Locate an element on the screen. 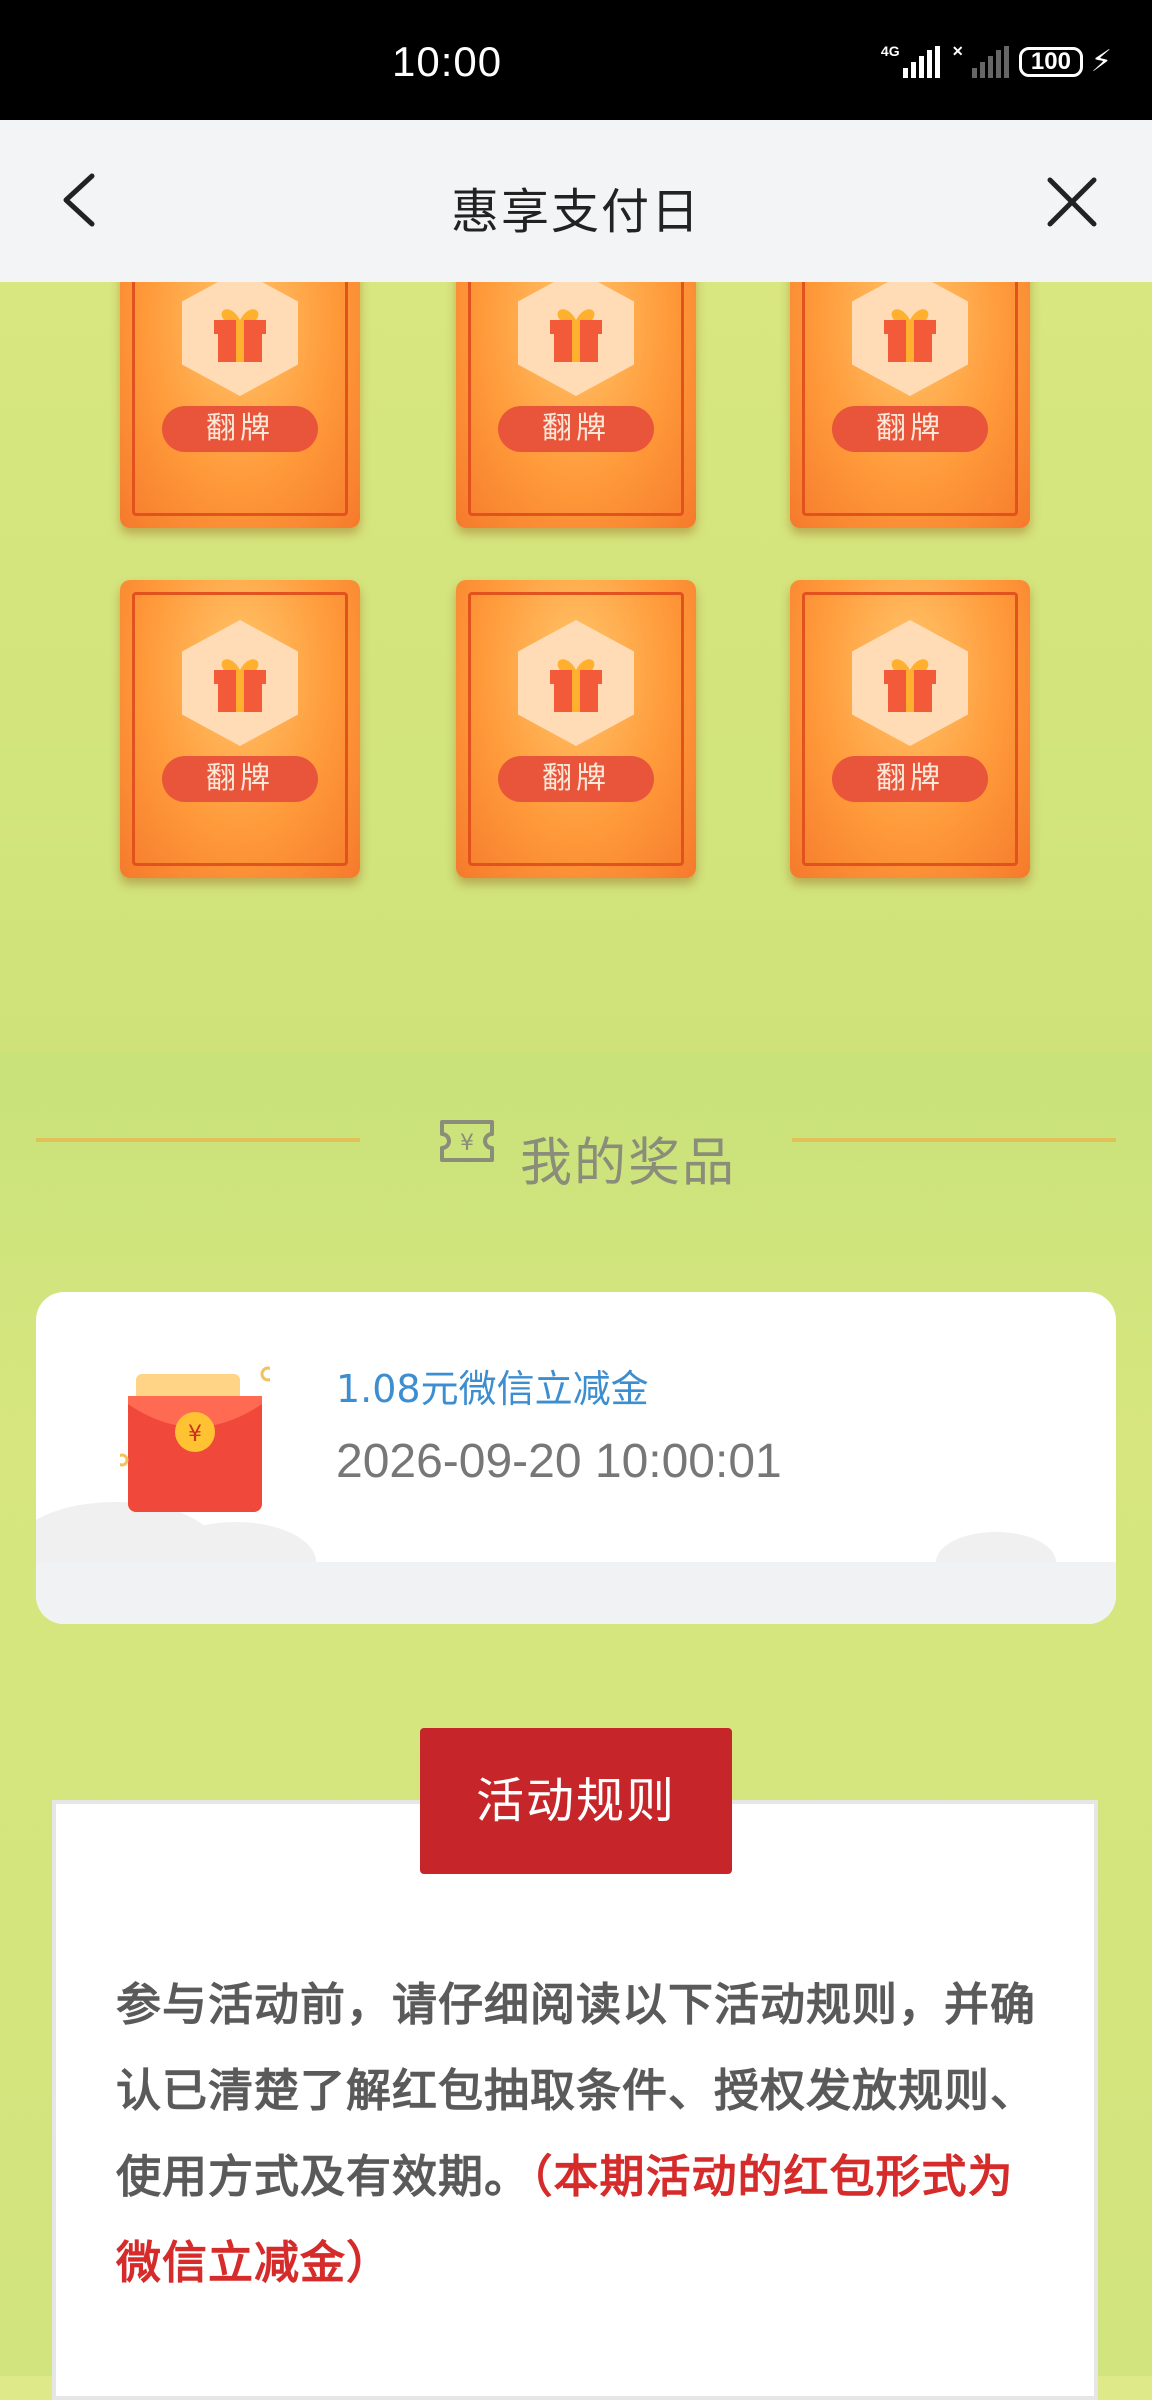 Image resolution: width=1152 pixels, height=2400 pixels. page-title: 惠享支付日 is located at coordinates (575, 212).